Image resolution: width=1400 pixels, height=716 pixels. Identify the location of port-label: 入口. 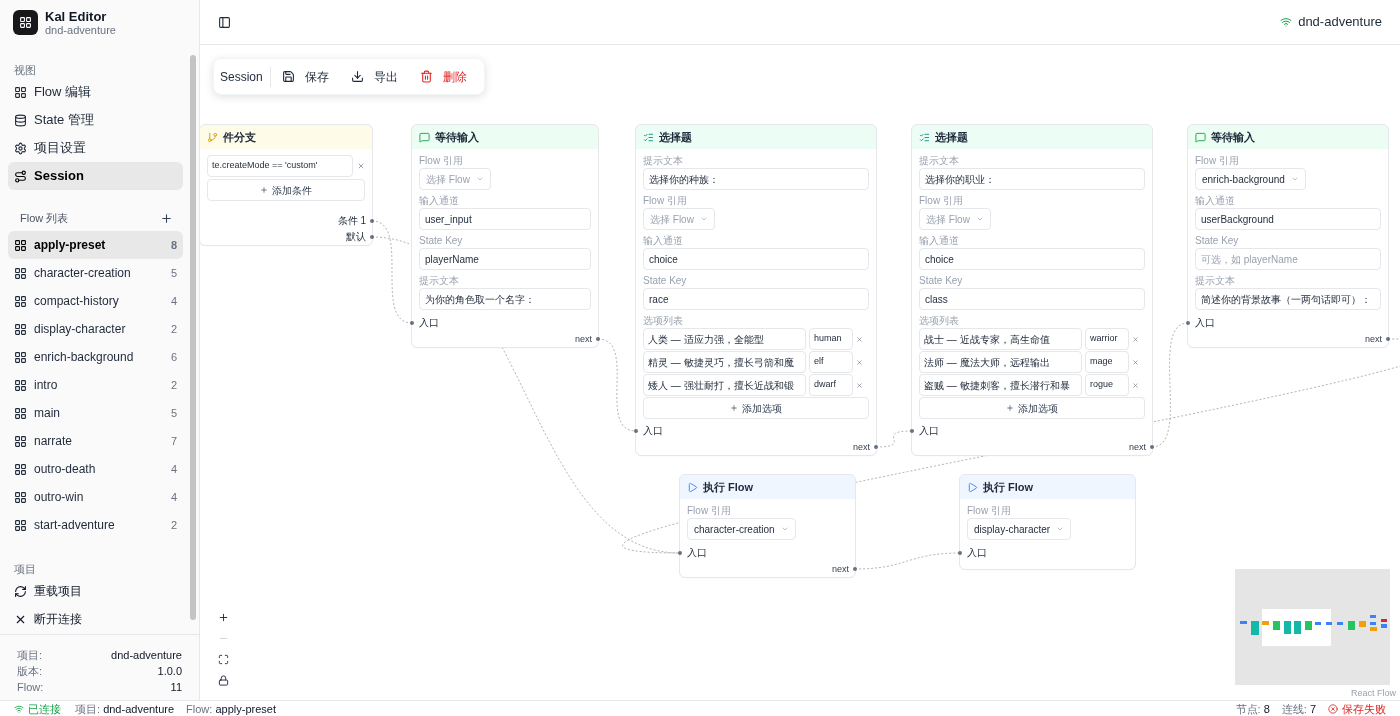
(929, 431).